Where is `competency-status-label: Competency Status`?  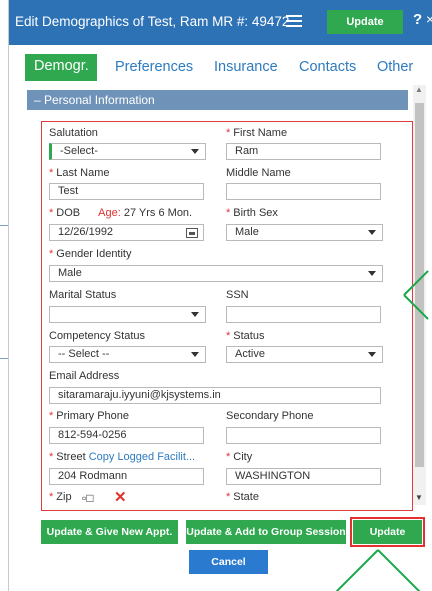
competency-status-label: Competency Status is located at coordinates (97, 336).